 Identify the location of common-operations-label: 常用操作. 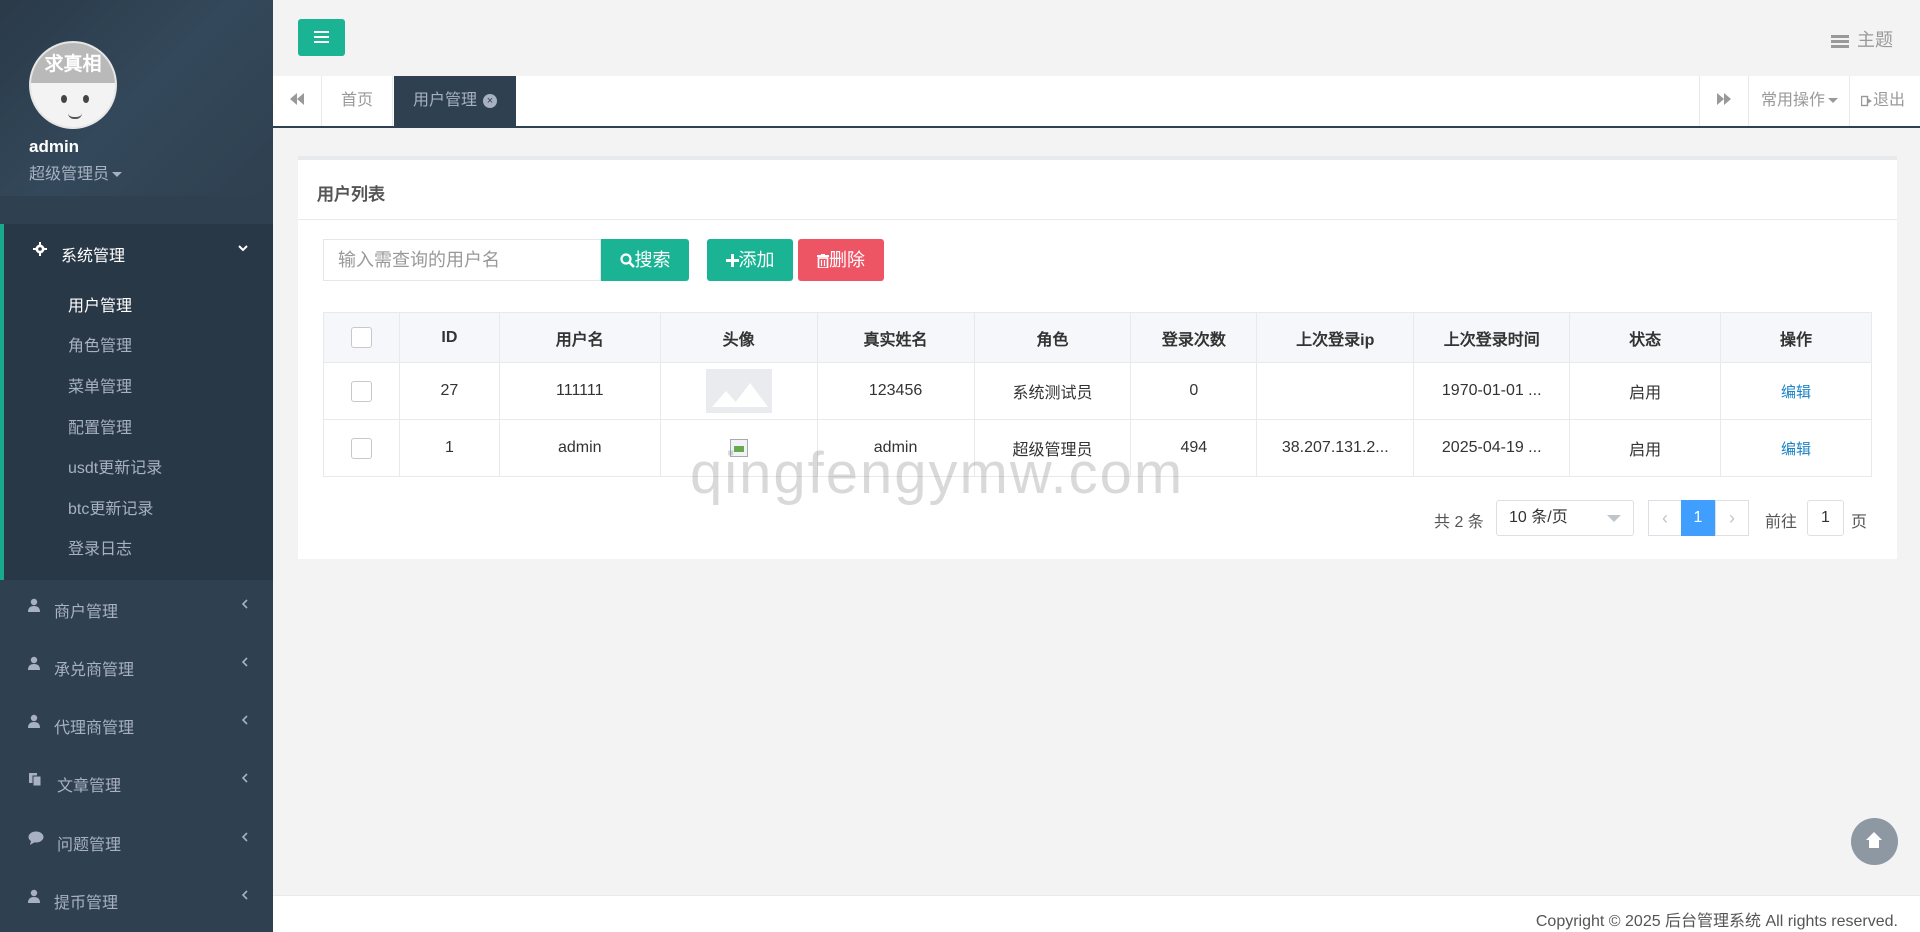
(1793, 100).